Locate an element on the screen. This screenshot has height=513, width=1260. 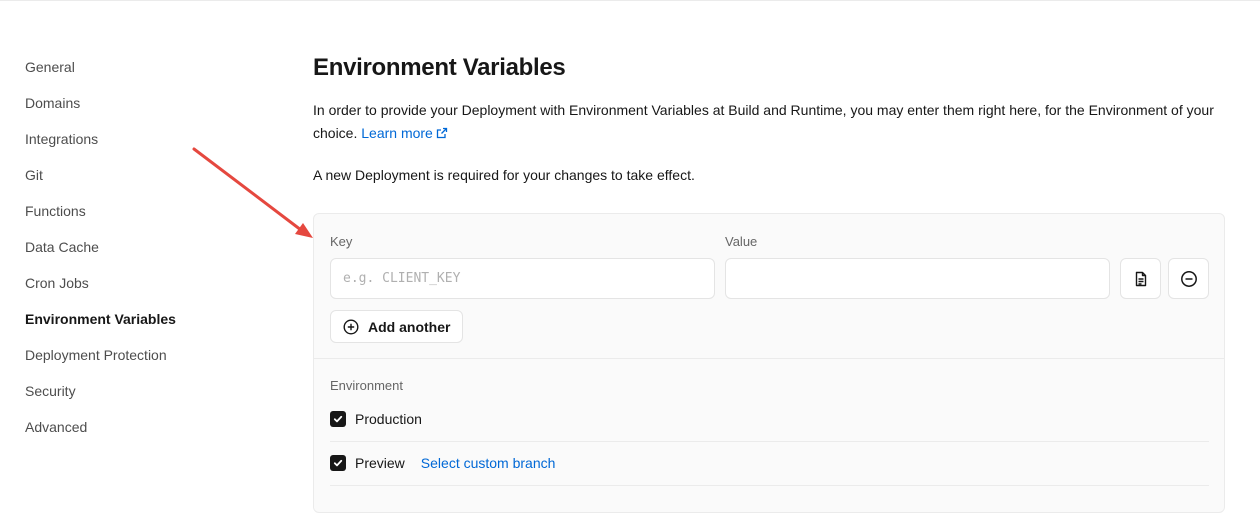
environment-row-preview: Preview Select custom branch is located at coordinates (442, 463).